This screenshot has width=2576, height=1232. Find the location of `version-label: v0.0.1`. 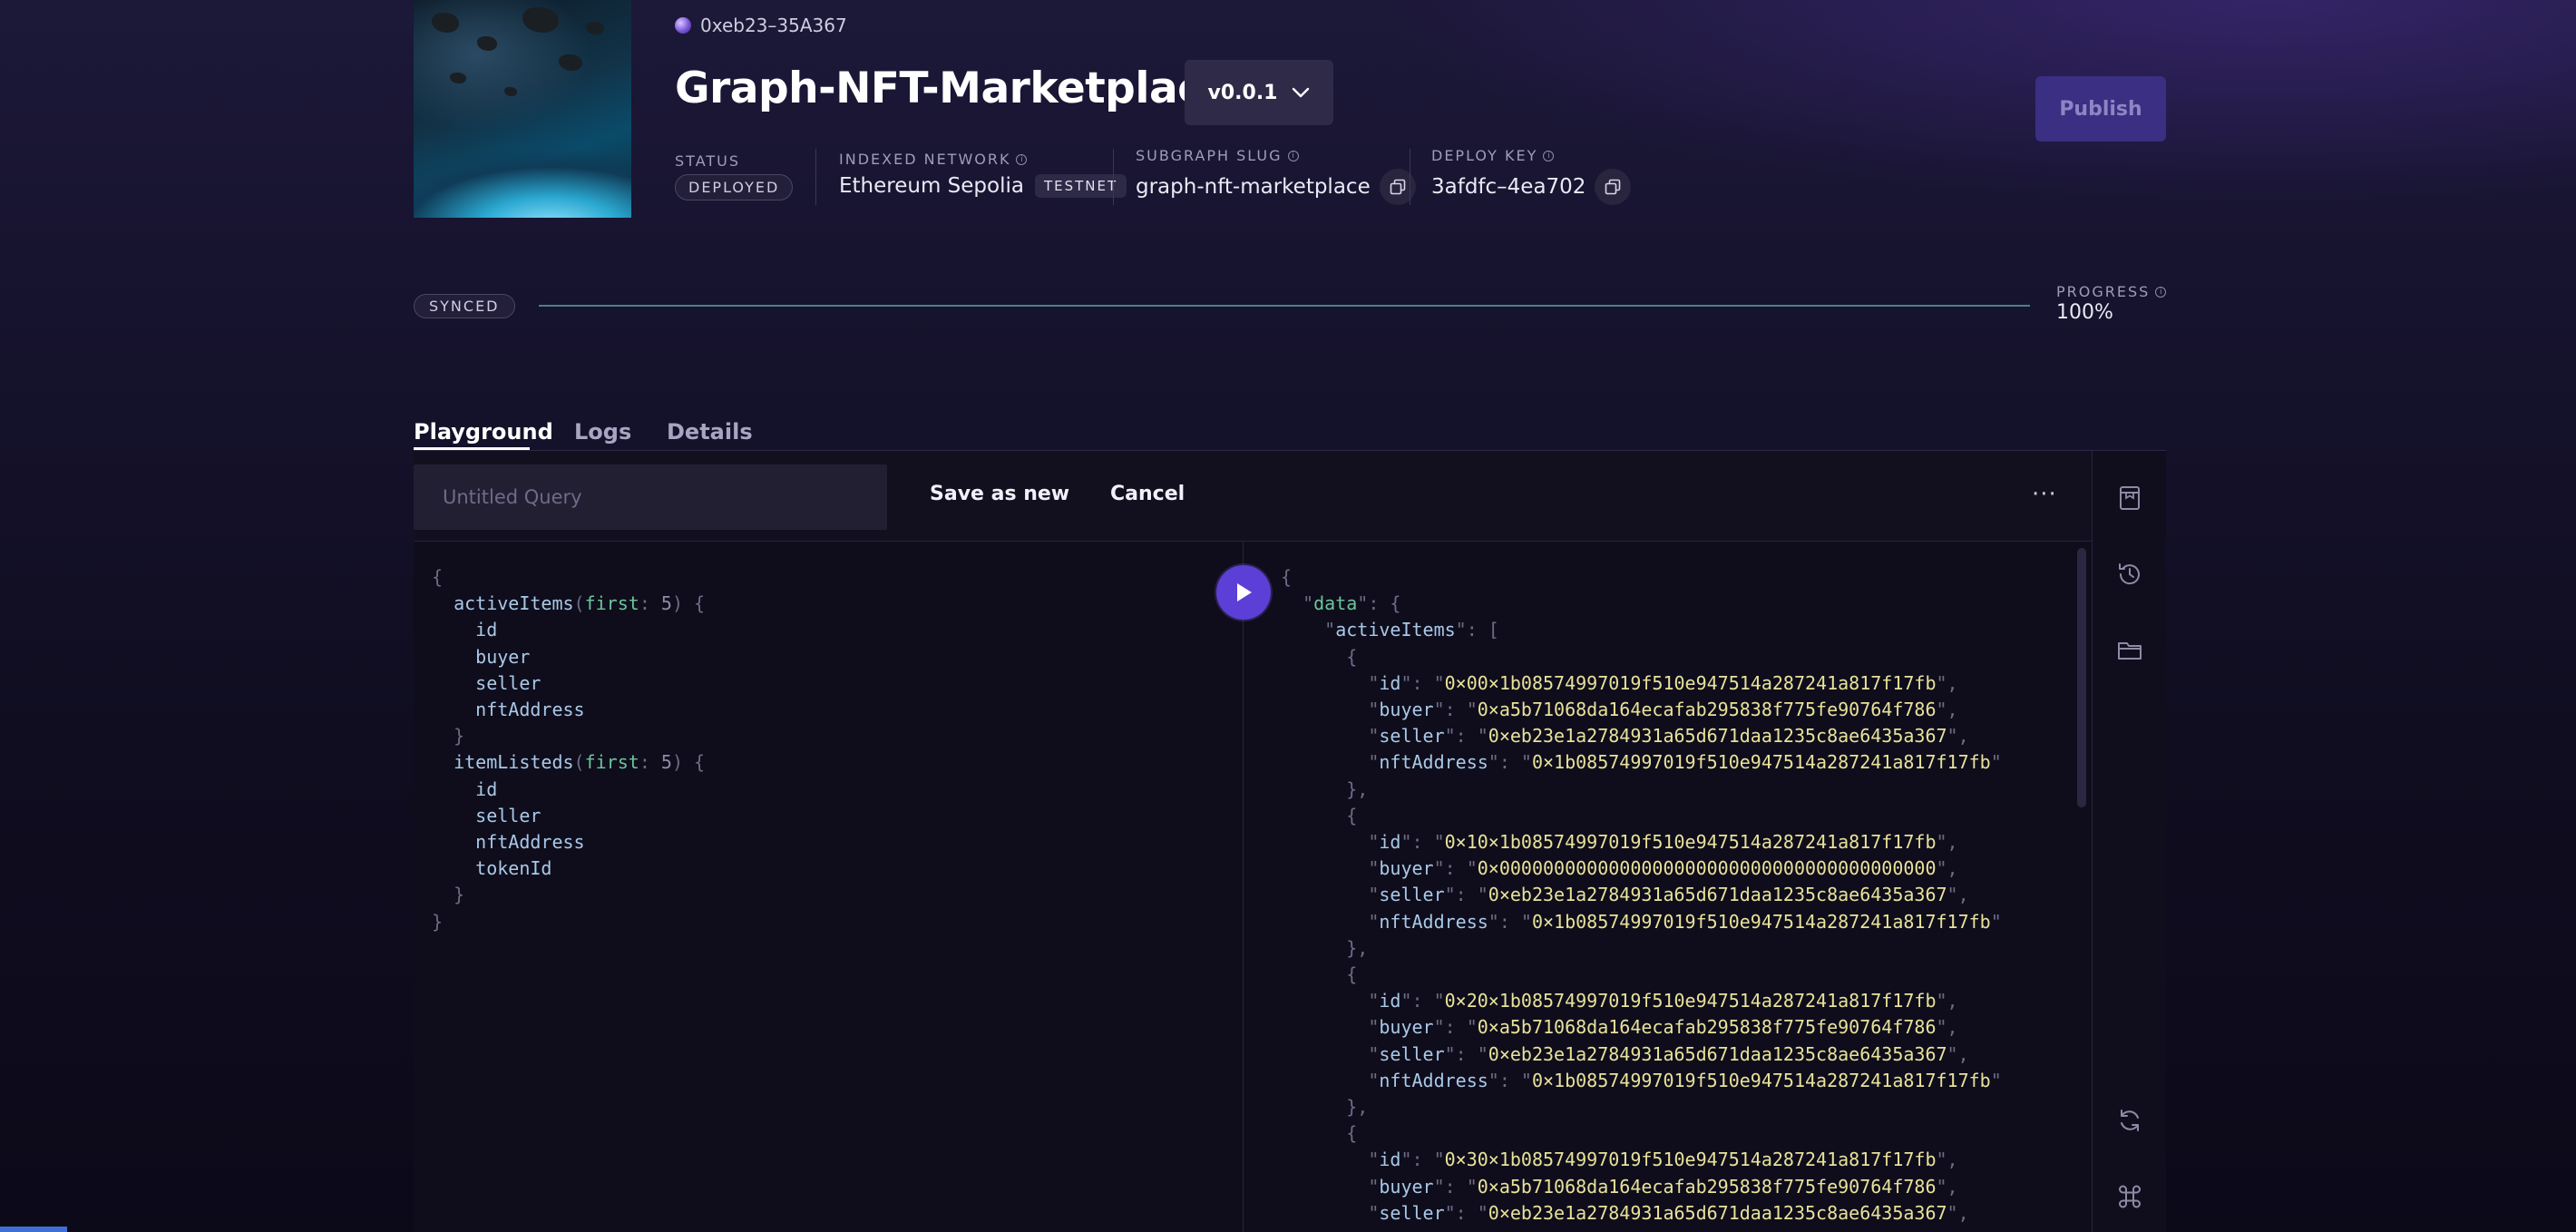

version-label: v0.0.1 is located at coordinates (1242, 92).